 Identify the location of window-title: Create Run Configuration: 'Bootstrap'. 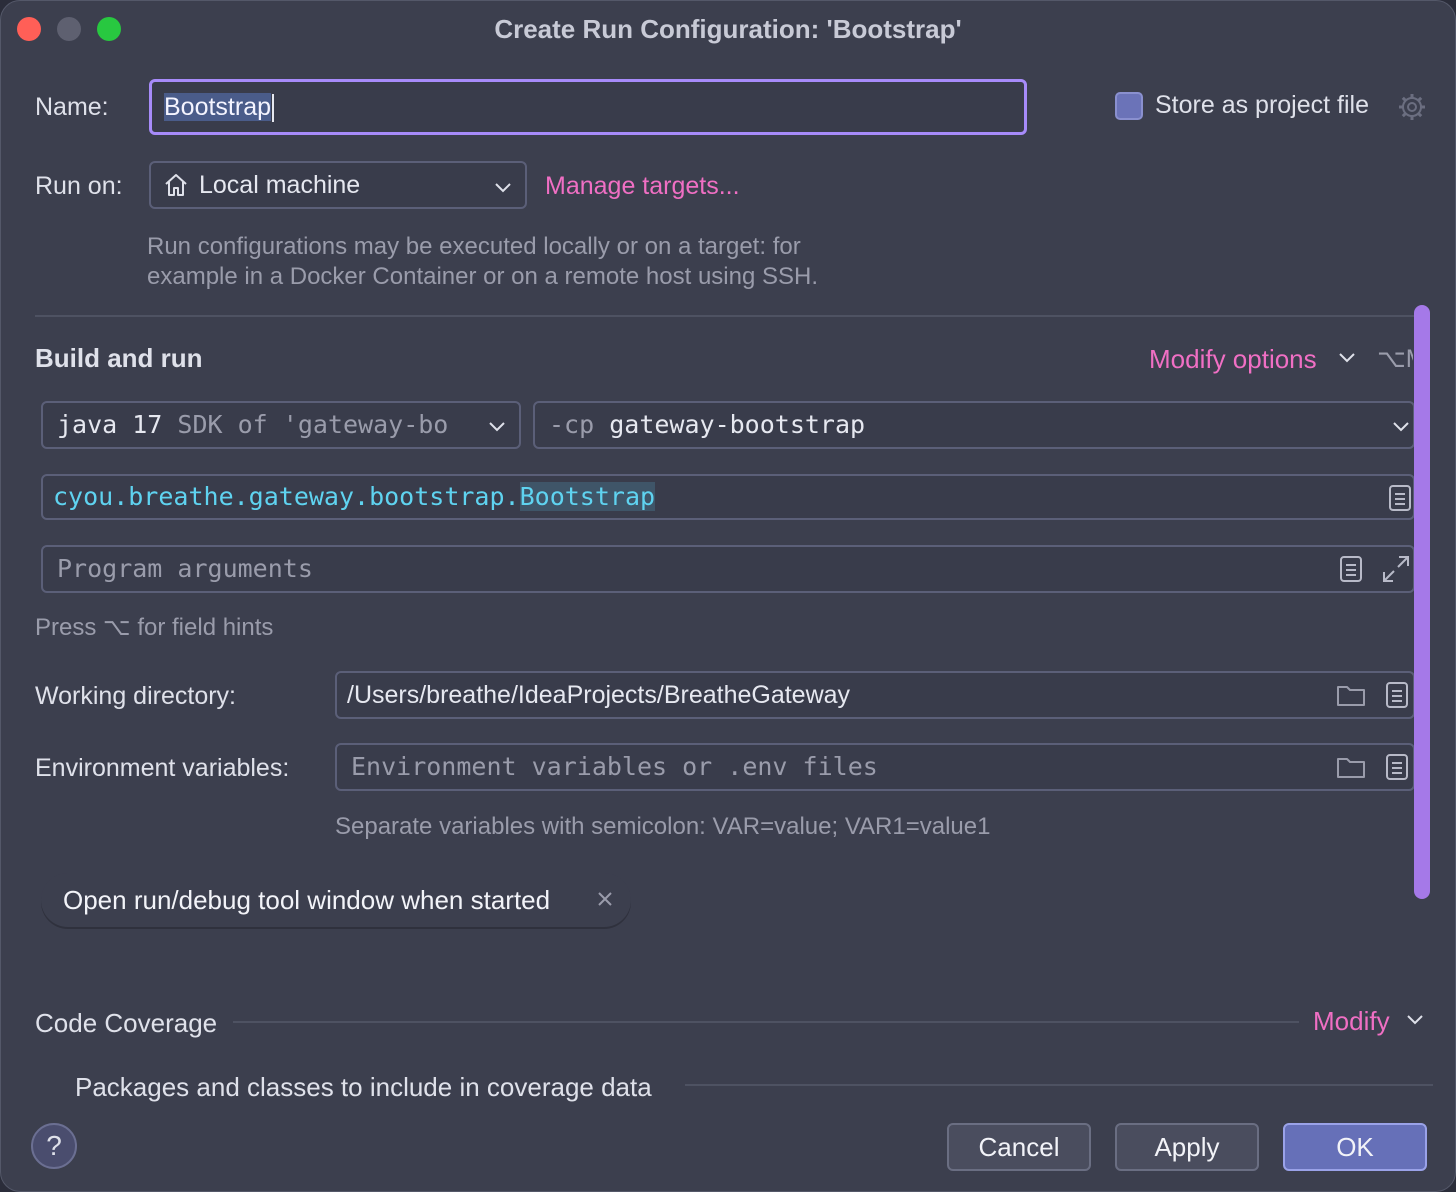
(728, 29).